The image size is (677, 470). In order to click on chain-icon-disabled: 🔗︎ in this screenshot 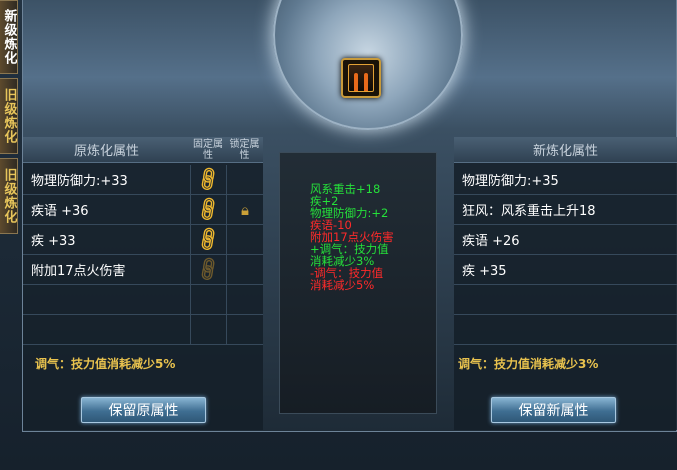, I will do `click(208, 269)`.